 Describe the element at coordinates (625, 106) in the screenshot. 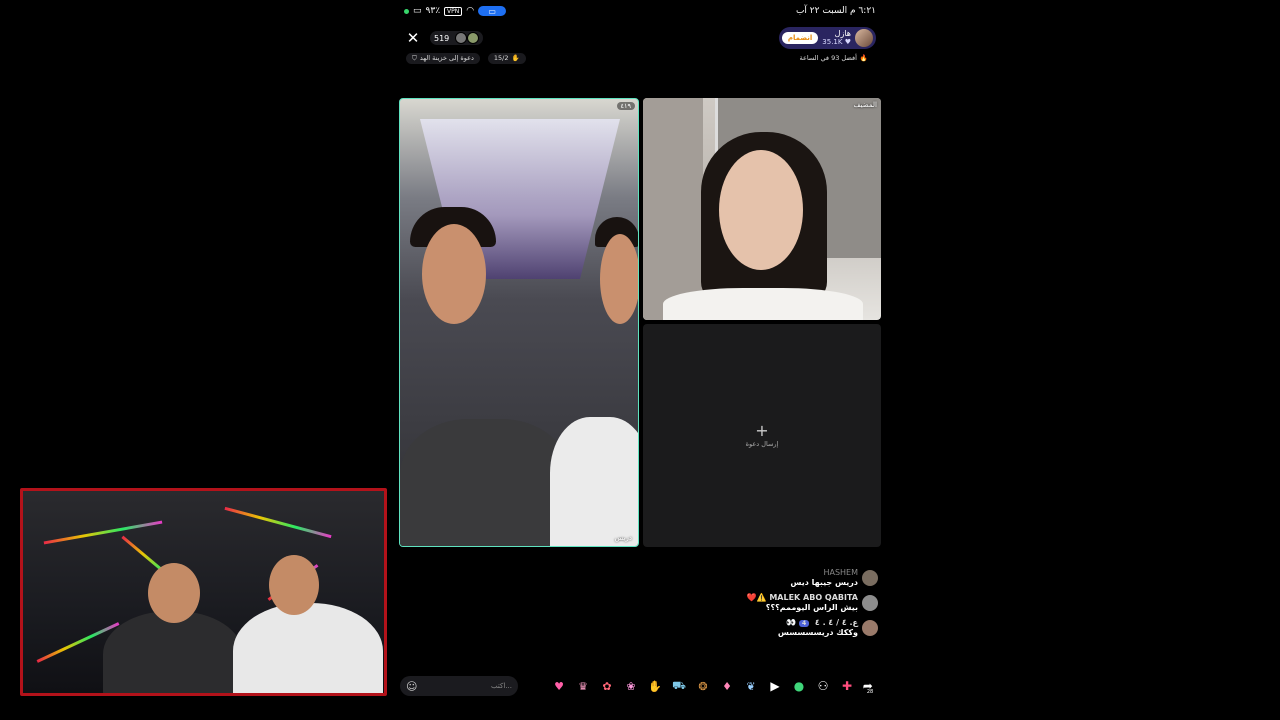

I see `guest-gift-count: ٤١٩` at that location.